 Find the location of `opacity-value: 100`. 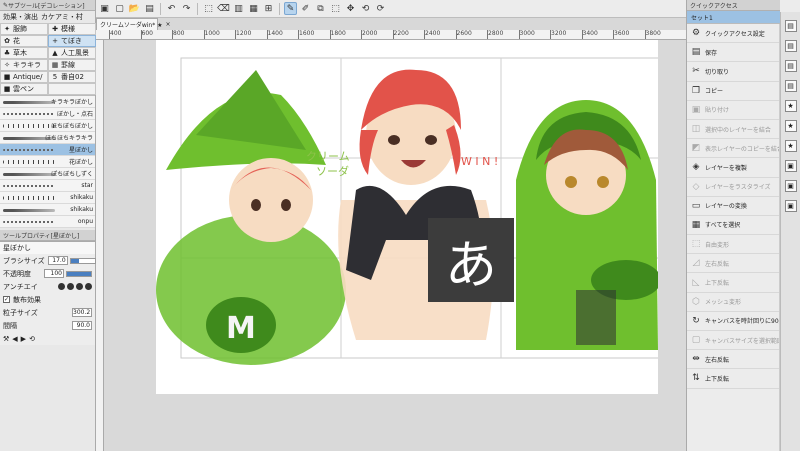

opacity-value: 100 is located at coordinates (54, 273).